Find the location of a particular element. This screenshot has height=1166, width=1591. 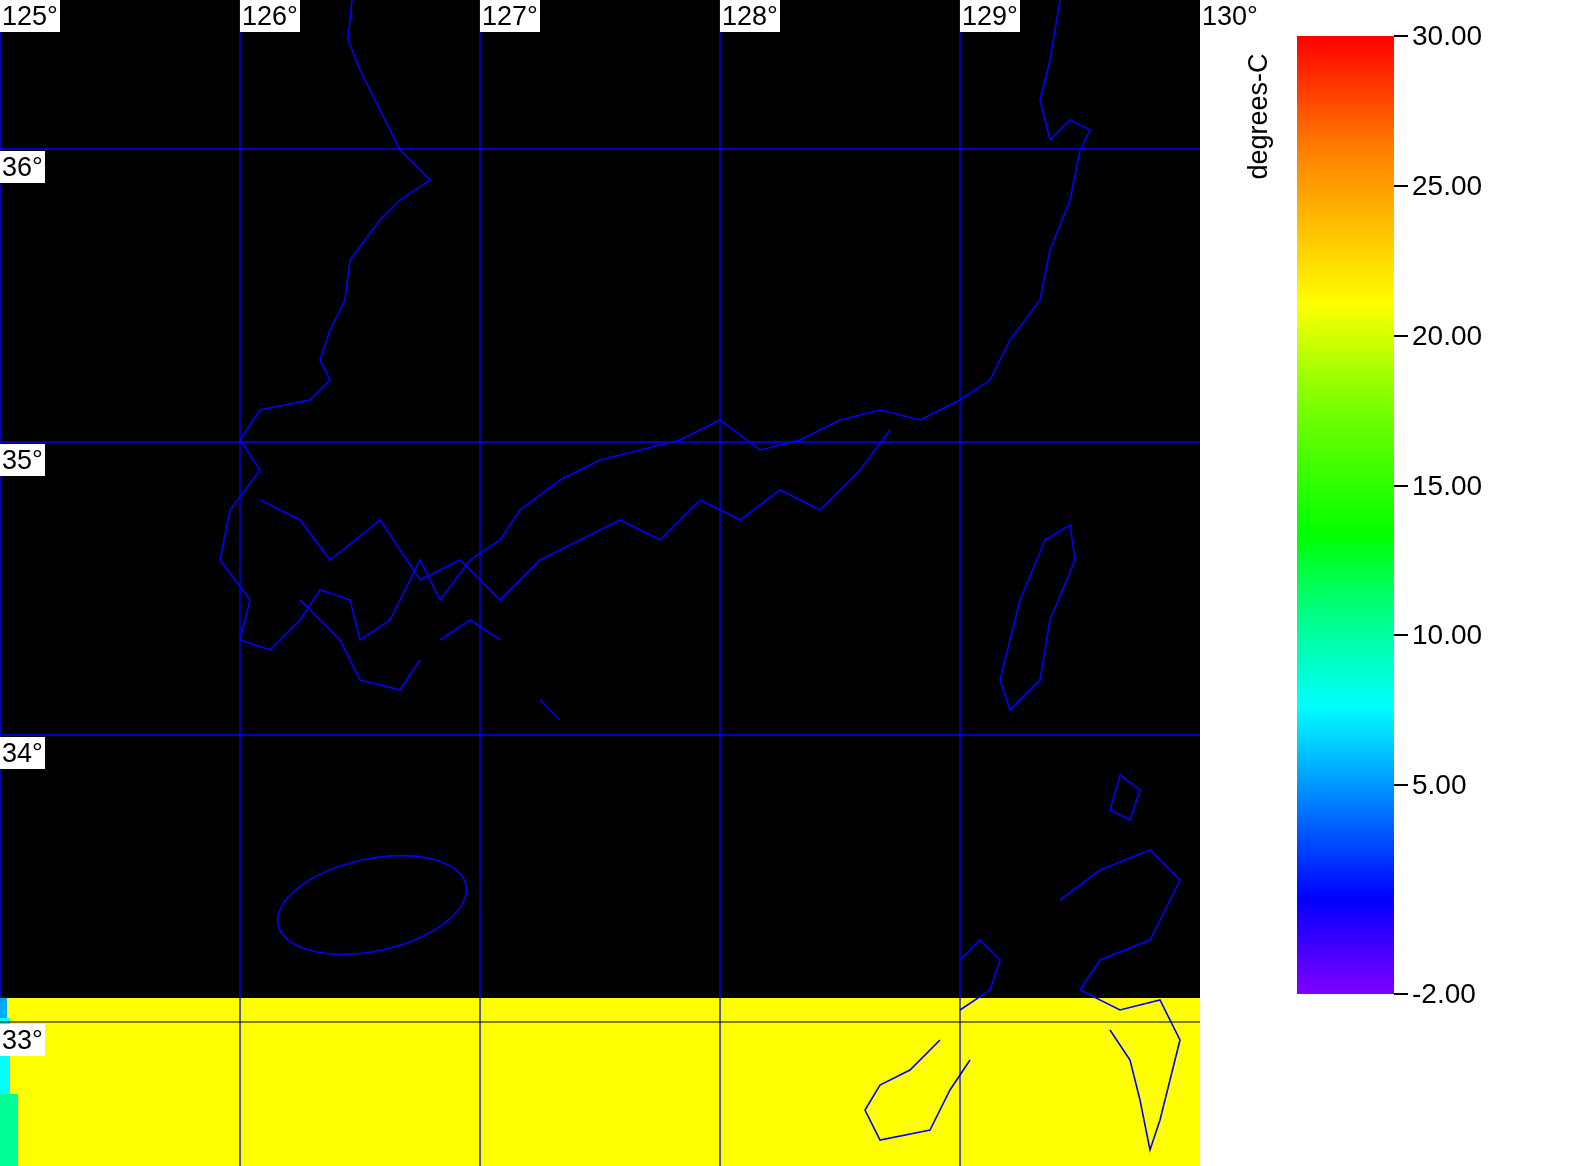

latitude-label: 33° is located at coordinates (22, 1040).